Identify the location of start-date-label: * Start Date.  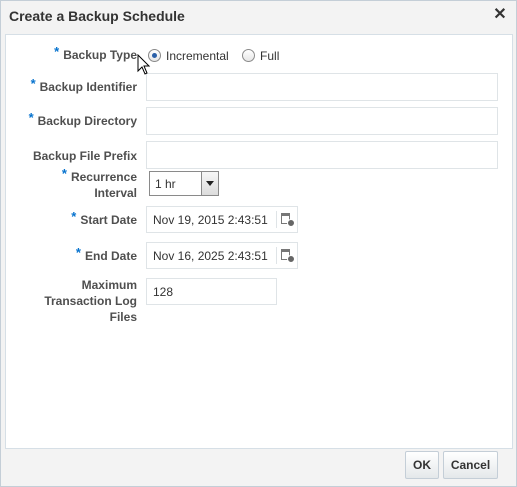
(104, 218).